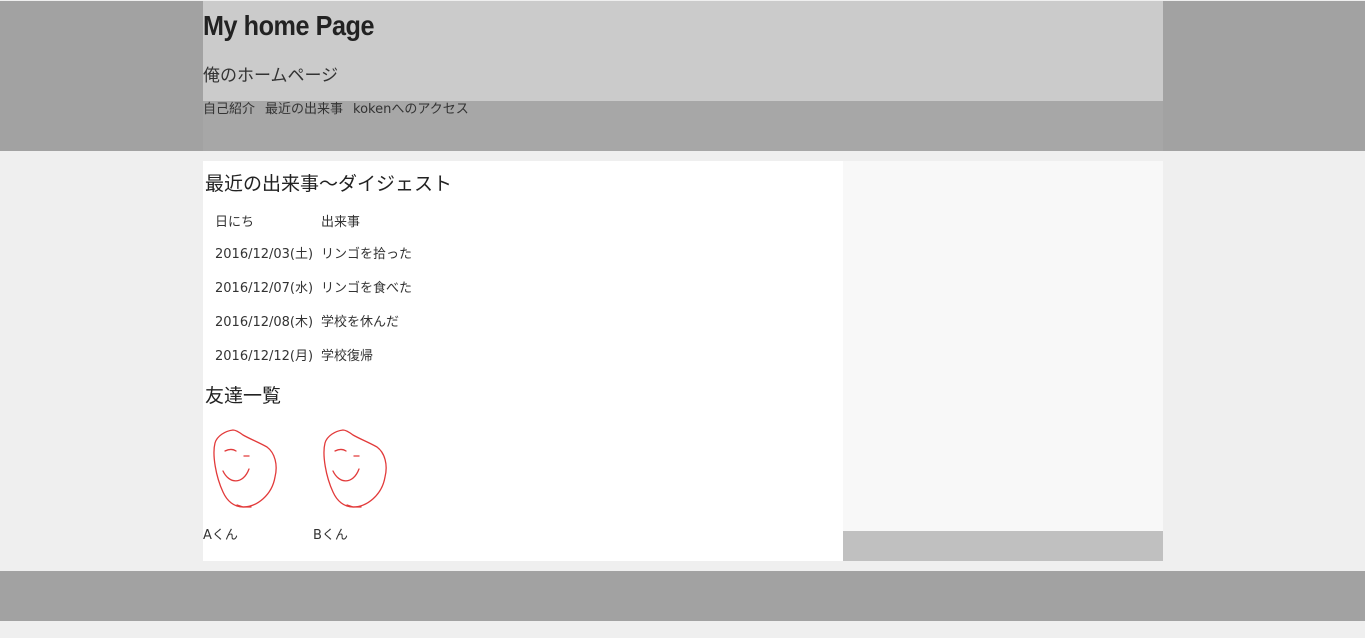 Image resolution: width=1365 pixels, height=638 pixels. What do you see at coordinates (367, 254) in the screenshot?
I see `event-text: リンゴを拾った` at bounding box center [367, 254].